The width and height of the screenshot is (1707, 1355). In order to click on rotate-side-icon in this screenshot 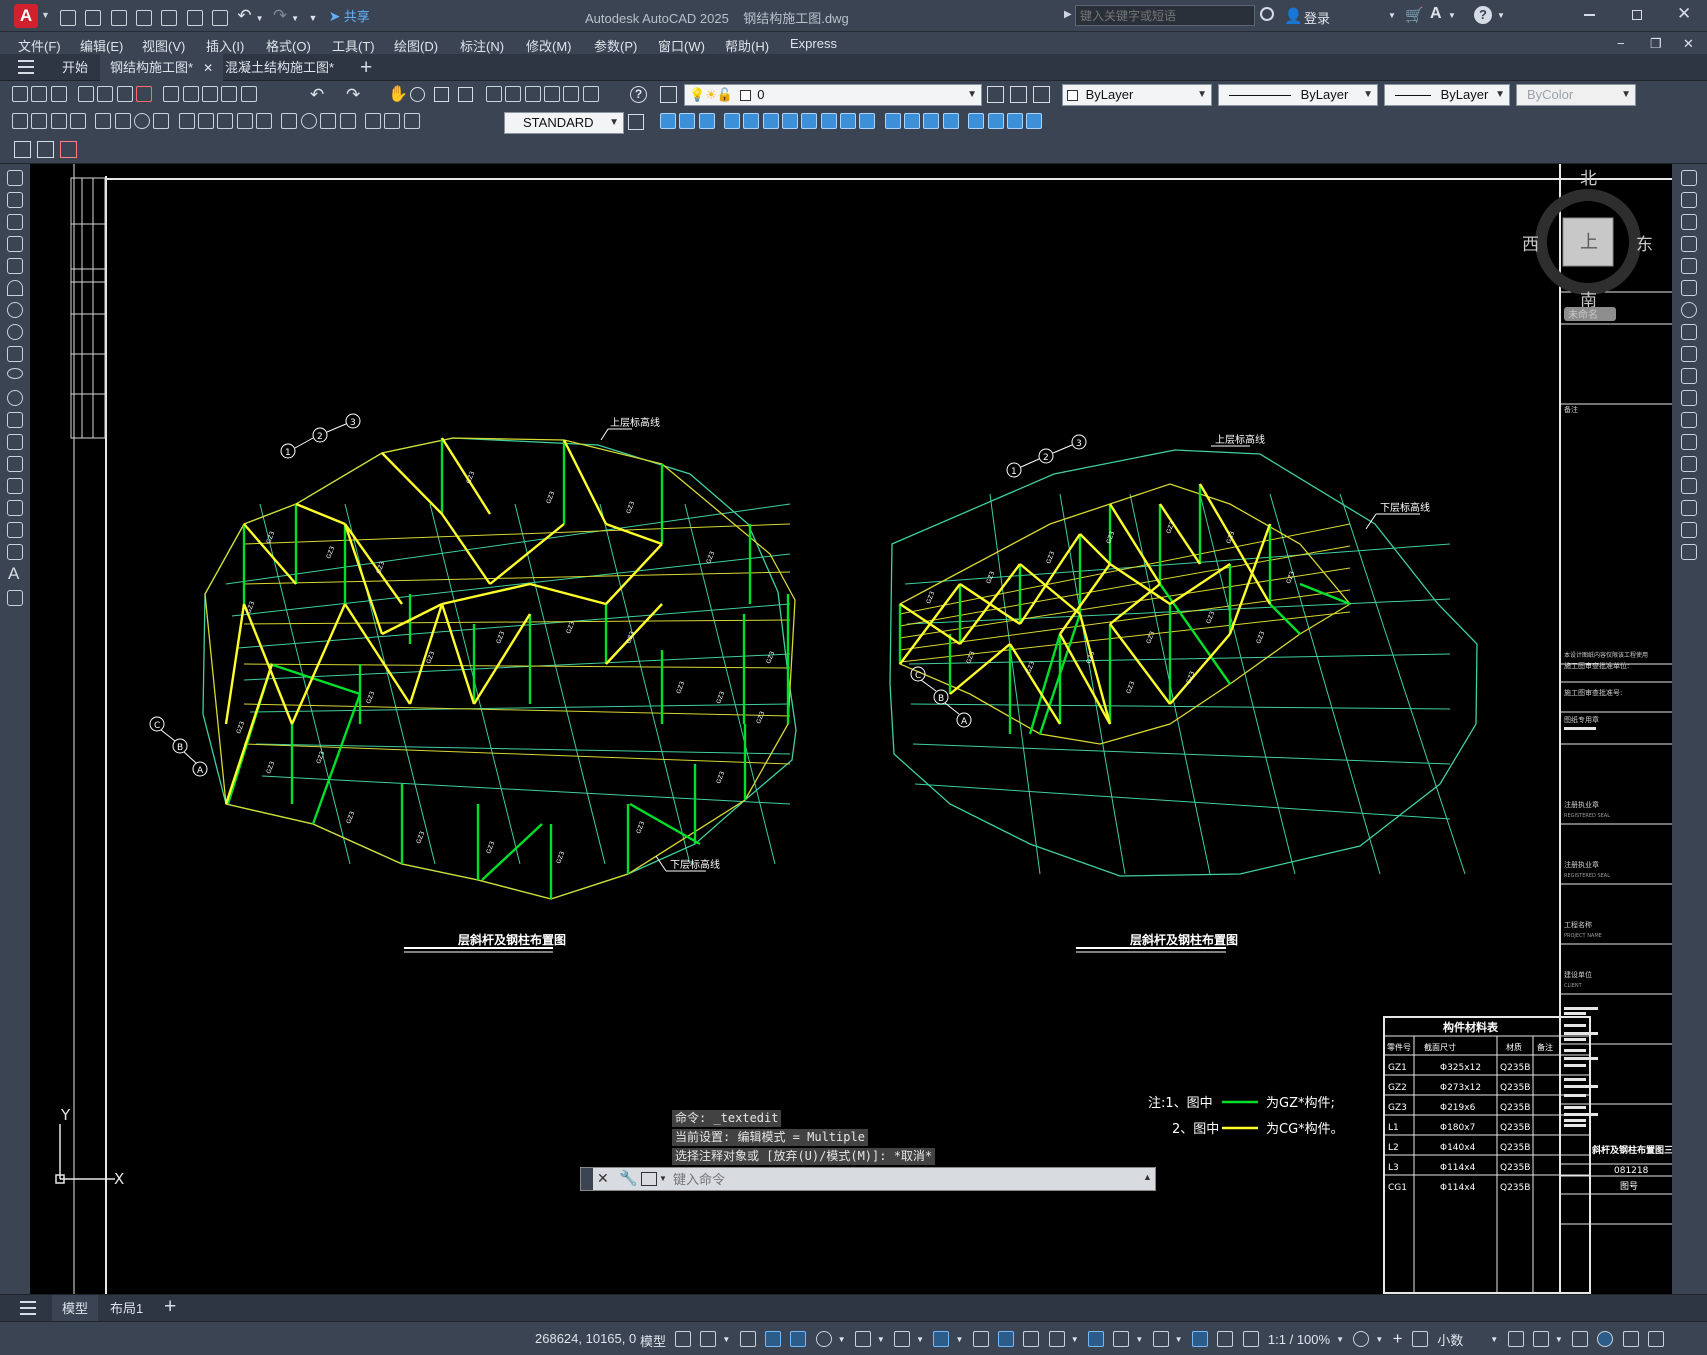, I will do `click(1689, 310)`.